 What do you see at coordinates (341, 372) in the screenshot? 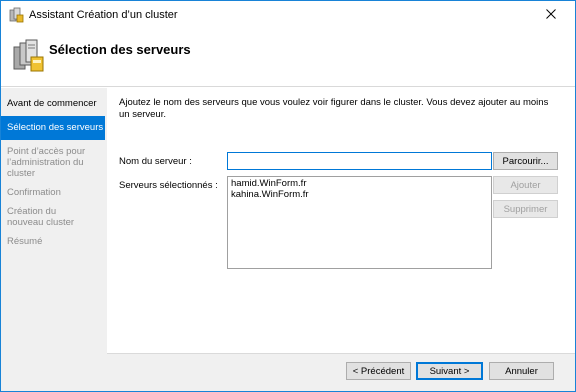
I see `wizard-footer: < Précédent Suivant > Annuler` at bounding box center [341, 372].